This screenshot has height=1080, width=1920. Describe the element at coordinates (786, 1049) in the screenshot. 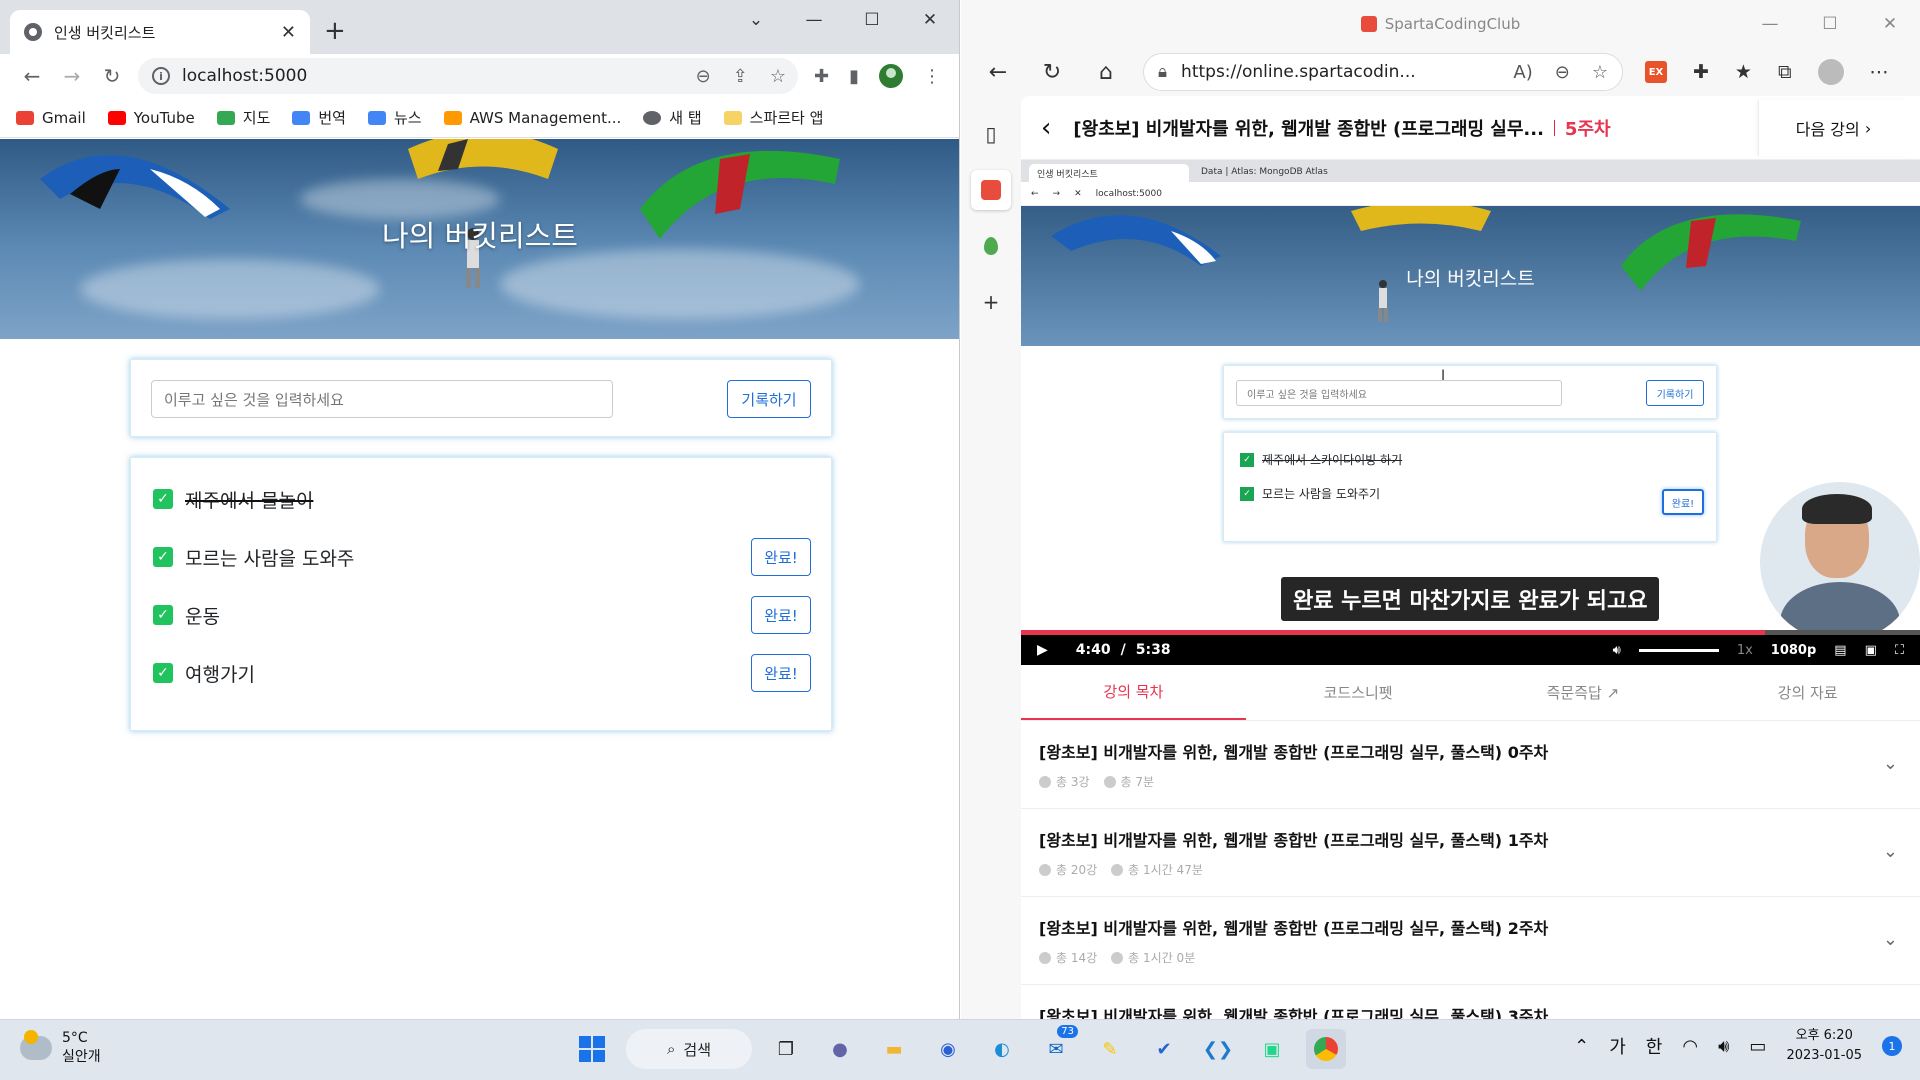

I see `task-view-icon: ❐` at that location.